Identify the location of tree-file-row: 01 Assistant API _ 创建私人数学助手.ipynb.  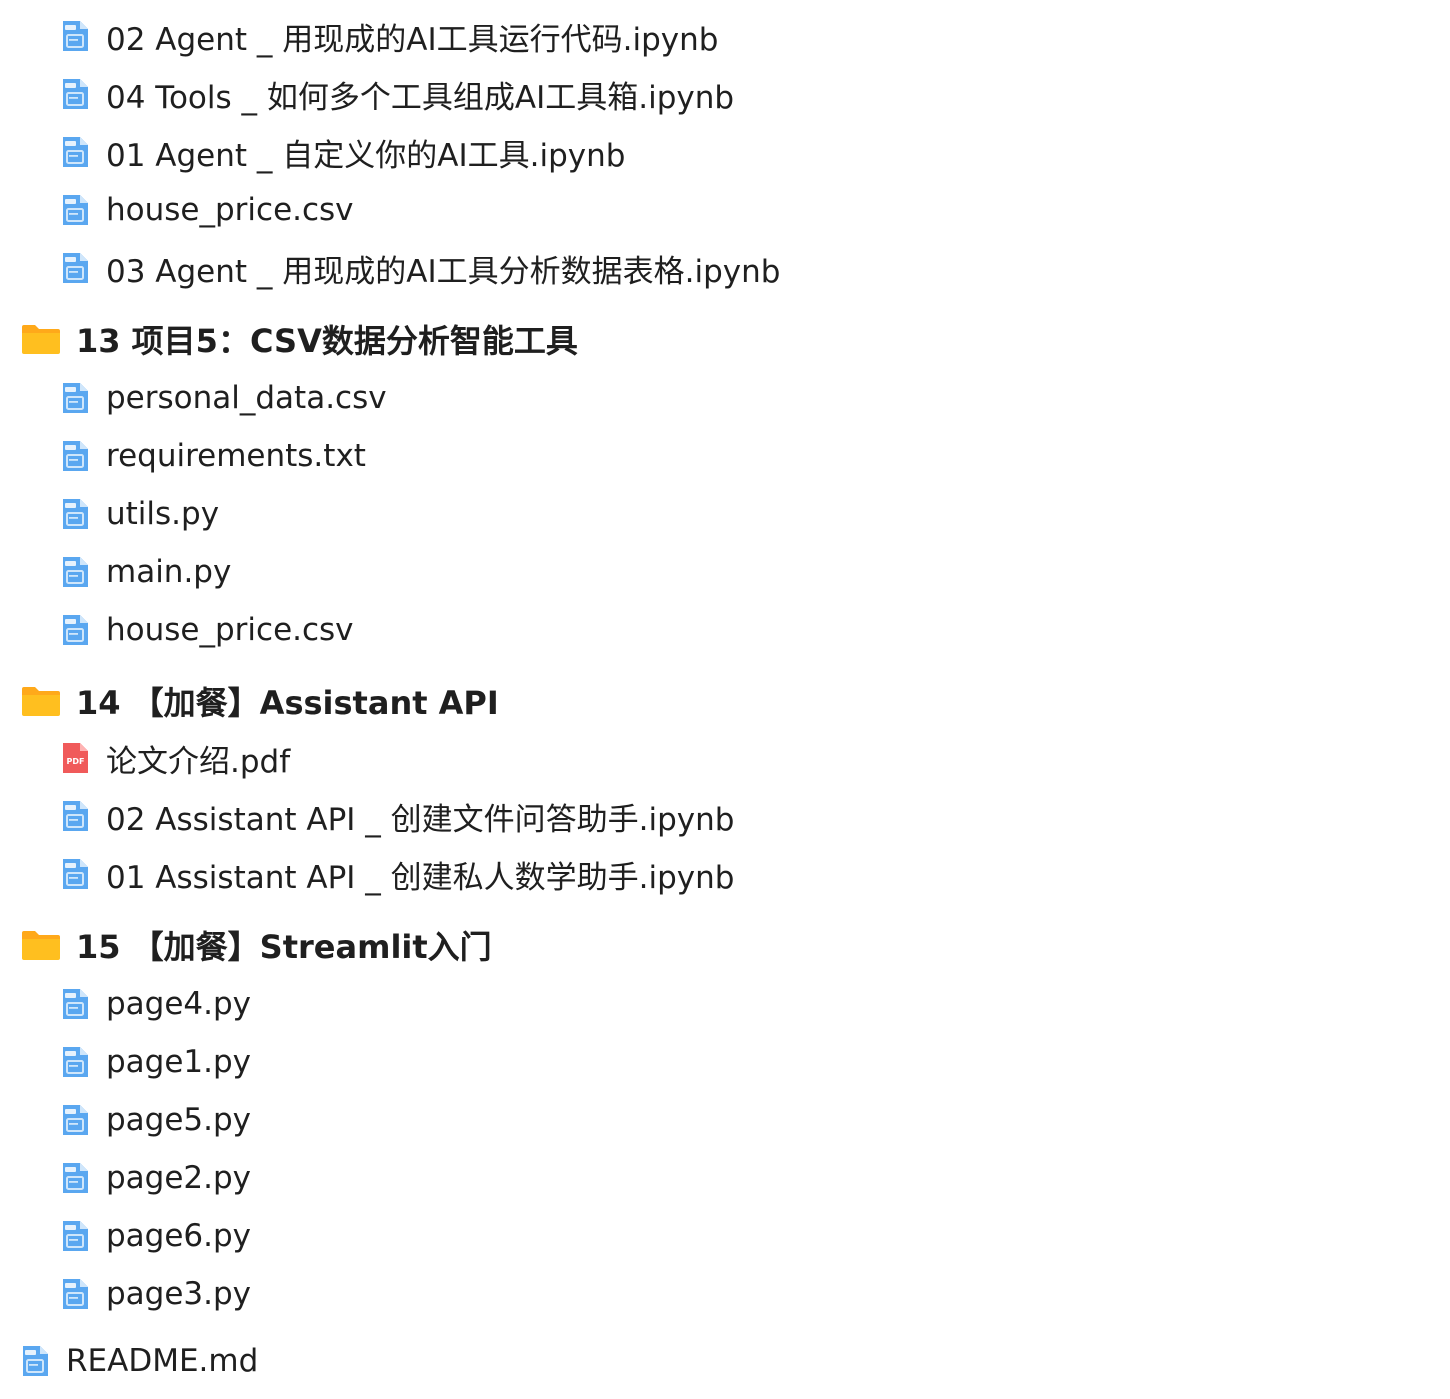
(397, 874).